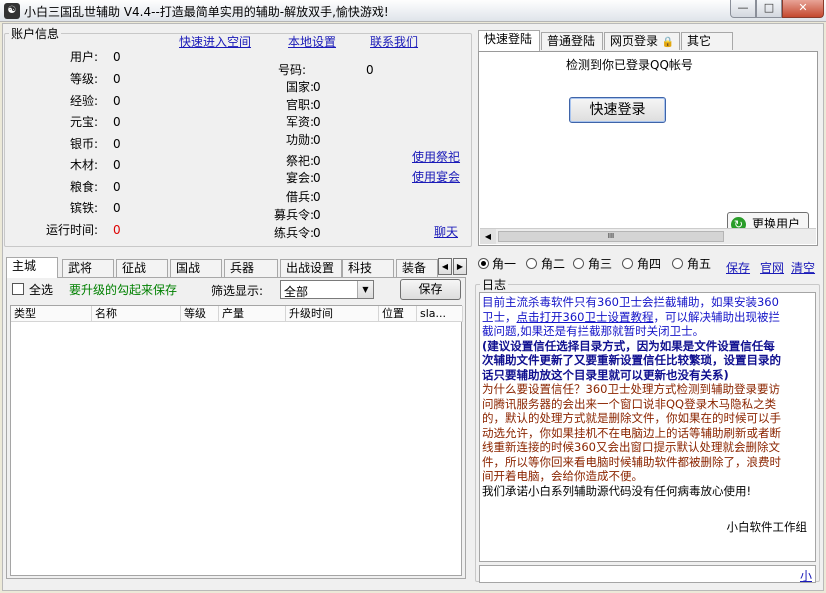  Describe the element at coordinates (531, 263) in the screenshot. I see `role-2-radio` at that location.